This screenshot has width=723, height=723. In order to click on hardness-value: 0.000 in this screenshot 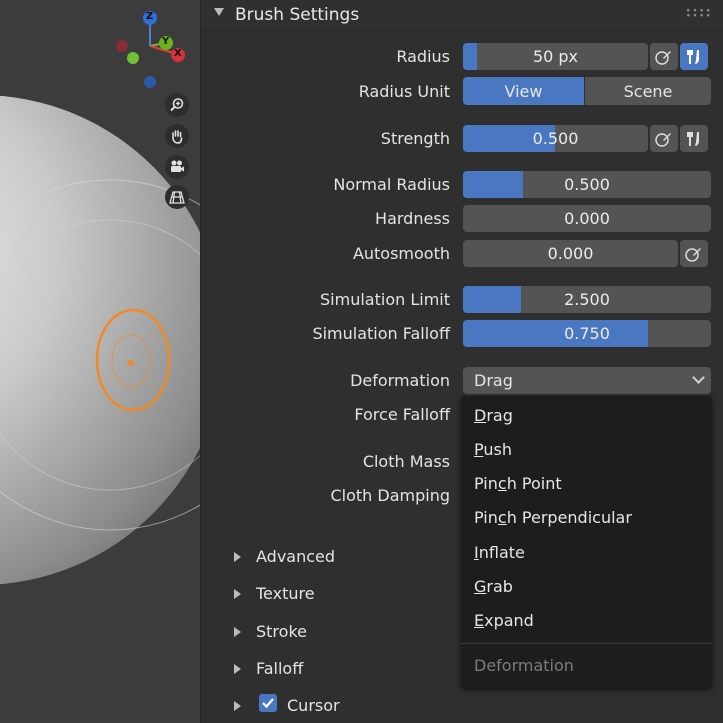, I will do `click(587, 218)`.